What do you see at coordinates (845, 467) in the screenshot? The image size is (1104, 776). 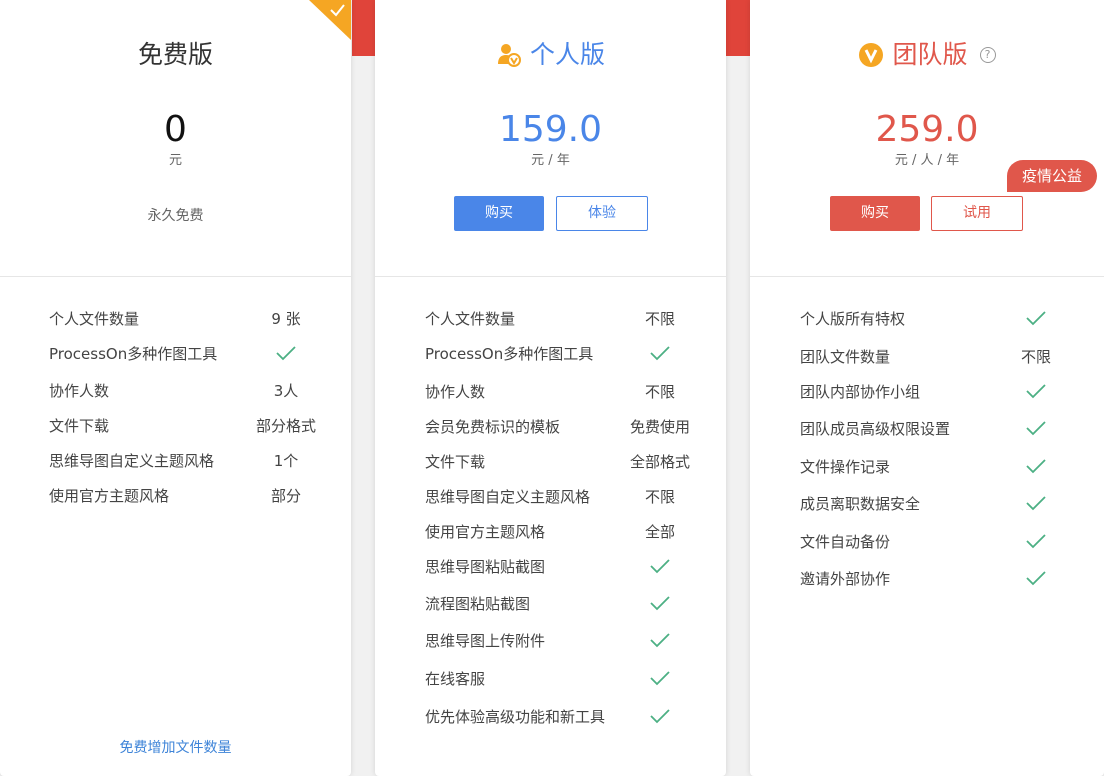 I see `feature-name: 文件操作记录` at bounding box center [845, 467].